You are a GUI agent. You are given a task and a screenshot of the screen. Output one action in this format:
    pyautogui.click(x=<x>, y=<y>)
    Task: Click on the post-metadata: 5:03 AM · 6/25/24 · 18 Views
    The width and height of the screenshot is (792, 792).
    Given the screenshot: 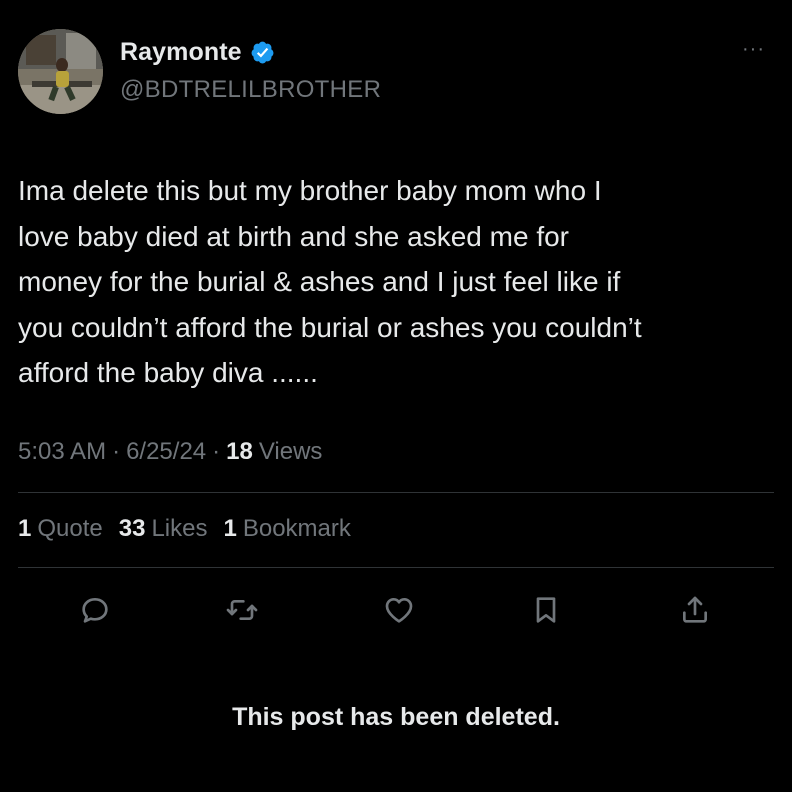 What is the action you would take?
    pyautogui.click(x=170, y=452)
    